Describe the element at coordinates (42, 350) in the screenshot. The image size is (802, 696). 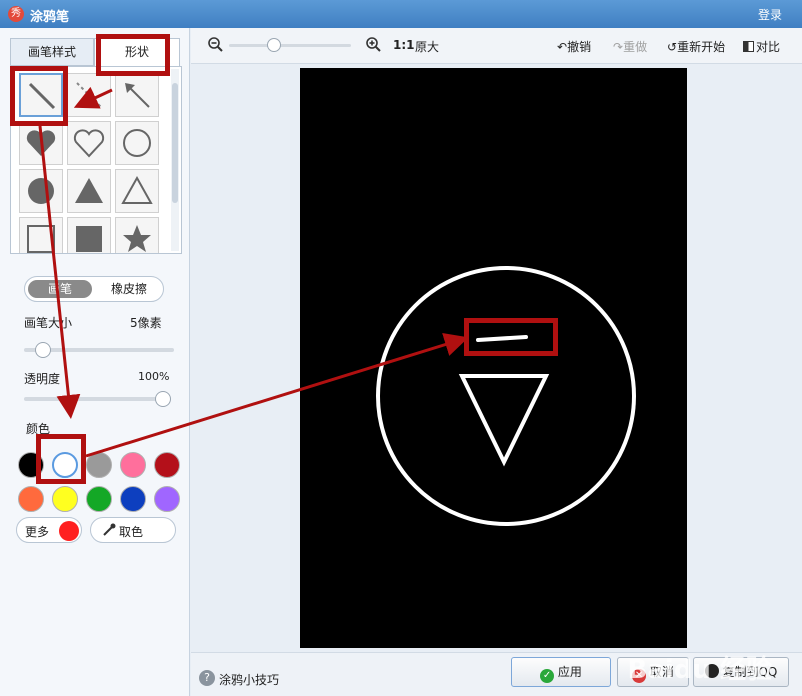
I see `brush-size-knob` at that location.